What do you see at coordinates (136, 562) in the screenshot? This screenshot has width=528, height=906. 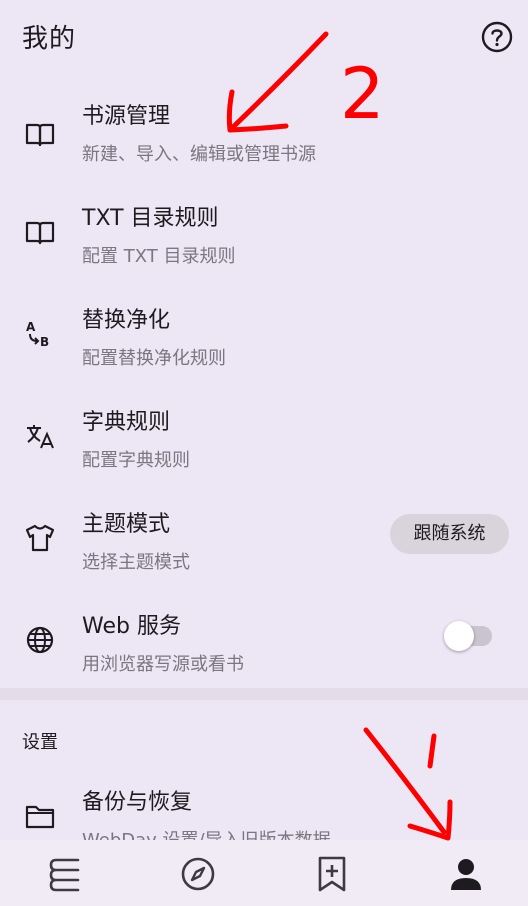 I see `menu-item-subtitle: 选择主题模式` at bounding box center [136, 562].